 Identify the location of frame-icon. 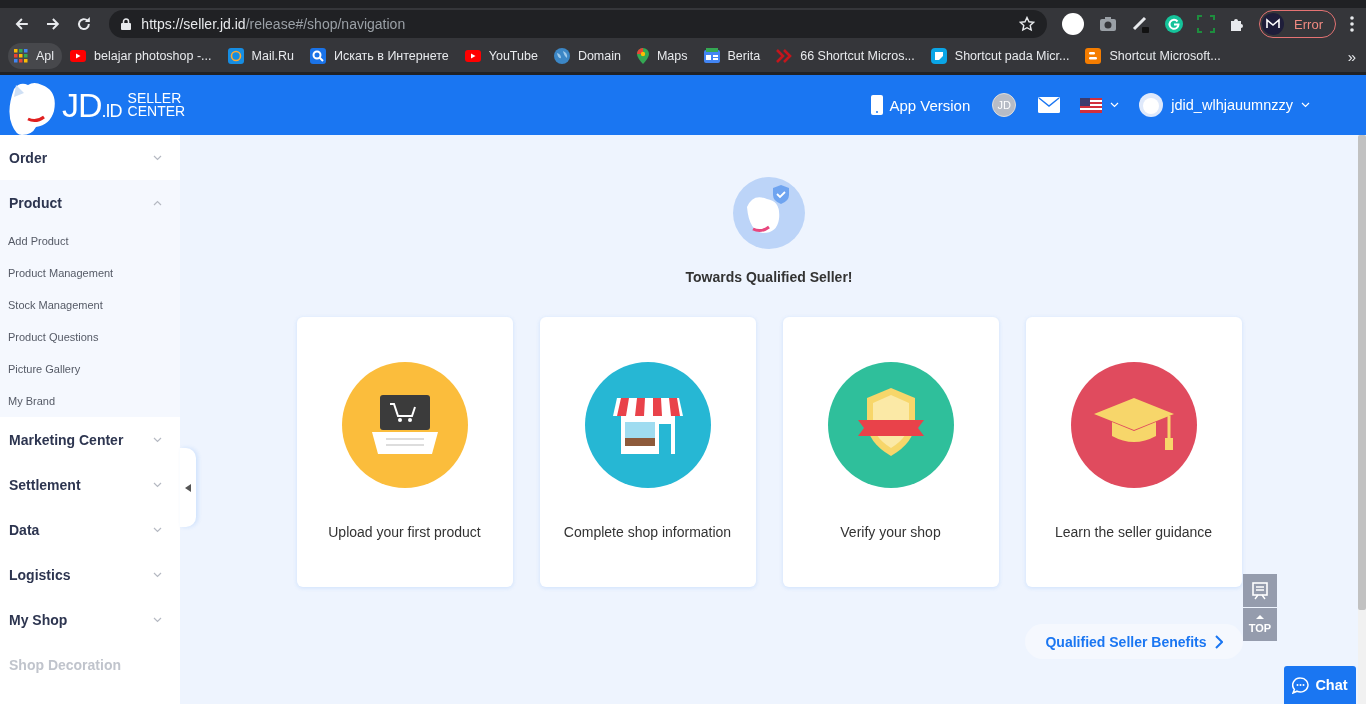
(1206, 24).